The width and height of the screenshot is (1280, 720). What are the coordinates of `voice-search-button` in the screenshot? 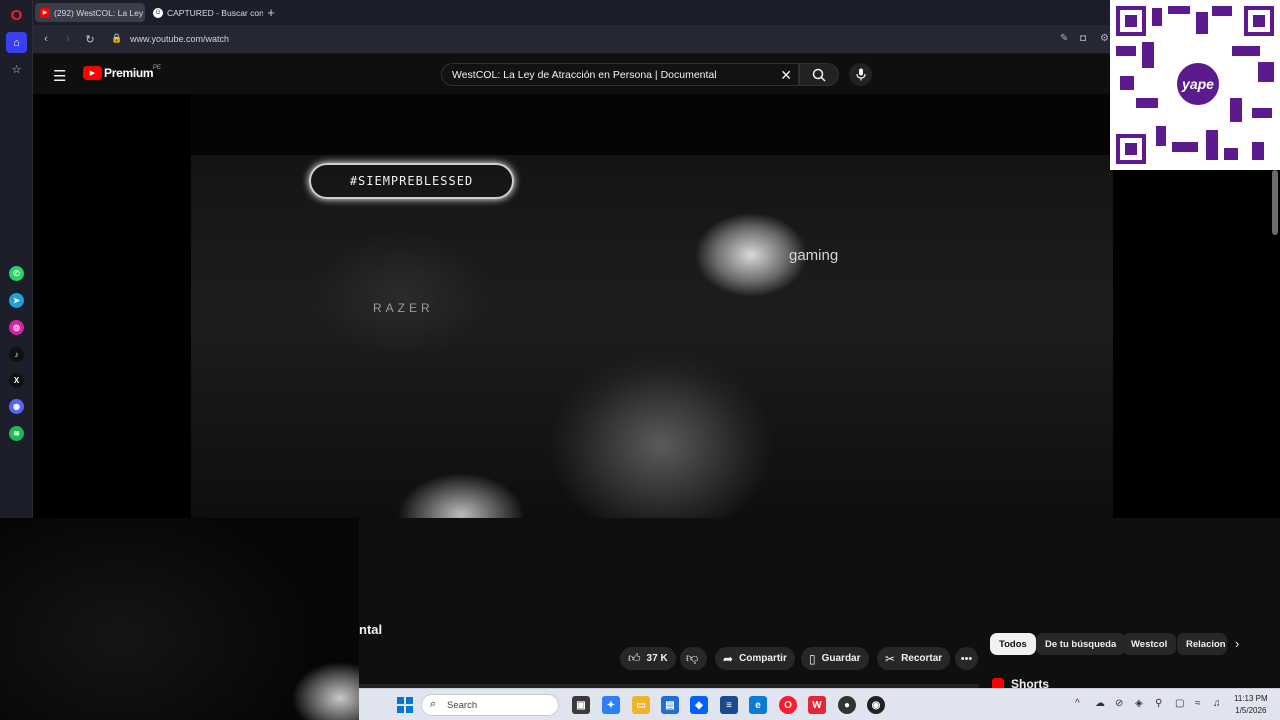 It's located at (860, 74).